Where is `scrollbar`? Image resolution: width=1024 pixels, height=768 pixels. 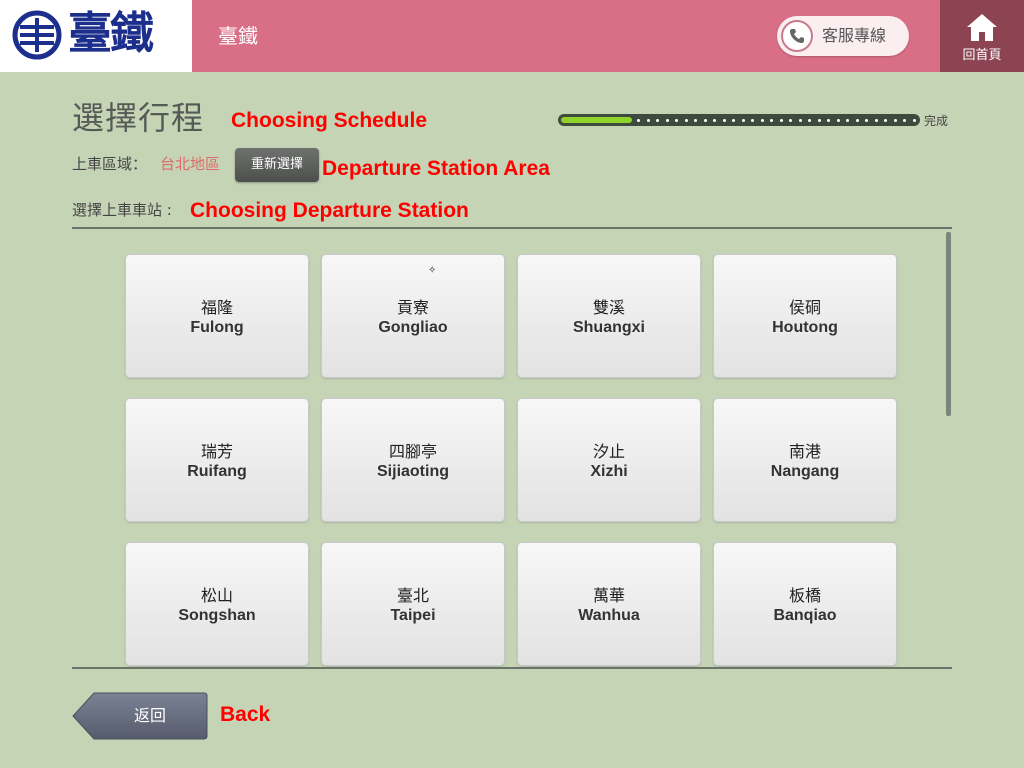 scrollbar is located at coordinates (948, 324).